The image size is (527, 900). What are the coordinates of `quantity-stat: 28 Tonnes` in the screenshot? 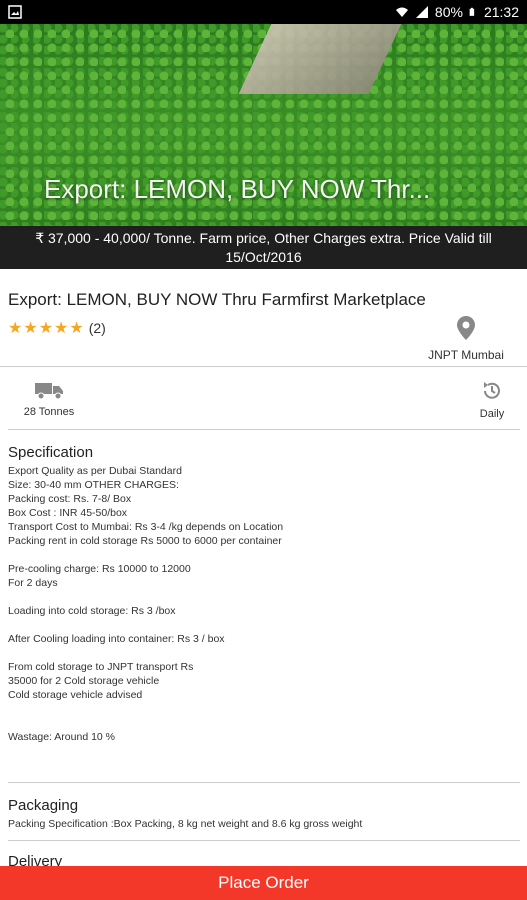 It's located at (49, 399).